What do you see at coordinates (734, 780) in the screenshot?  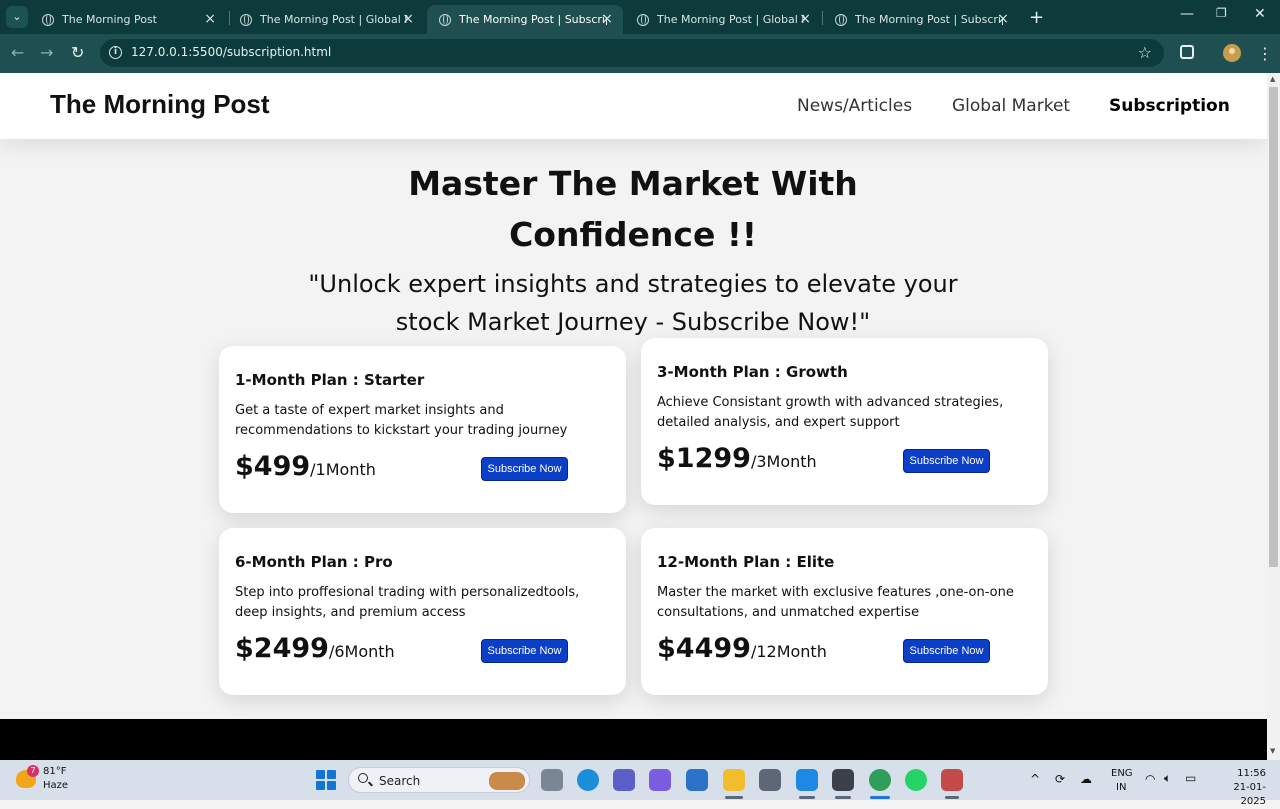 I see `file-explorer-icon` at bounding box center [734, 780].